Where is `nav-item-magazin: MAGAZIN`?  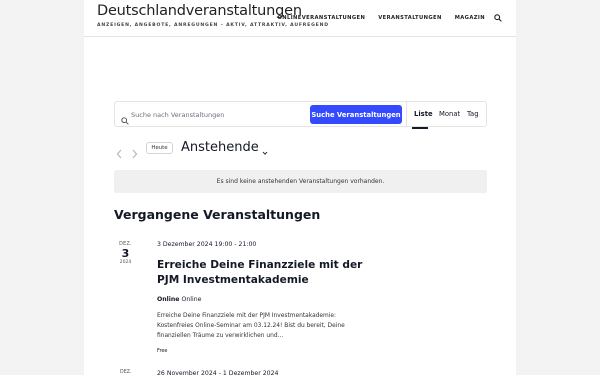
nav-item-magazin: MAGAZIN is located at coordinates (470, 18).